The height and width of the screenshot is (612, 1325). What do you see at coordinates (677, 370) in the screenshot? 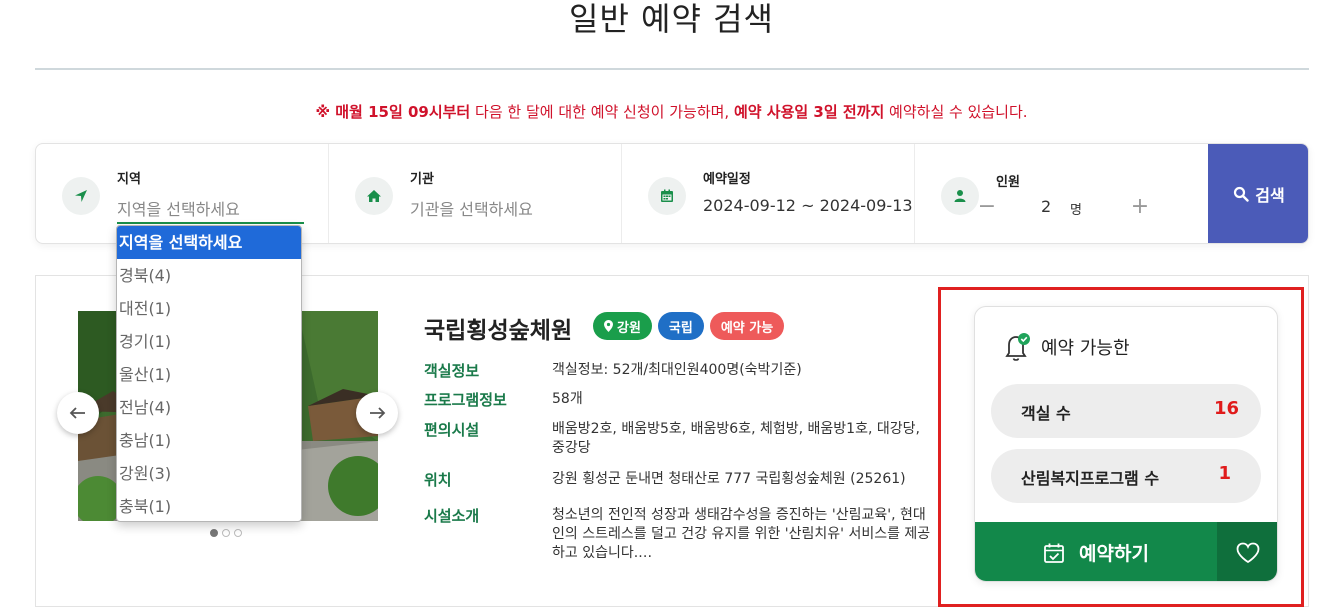
I see `info-value: 객실정보: 52개/최대인원400명(숙박기준)` at bounding box center [677, 370].